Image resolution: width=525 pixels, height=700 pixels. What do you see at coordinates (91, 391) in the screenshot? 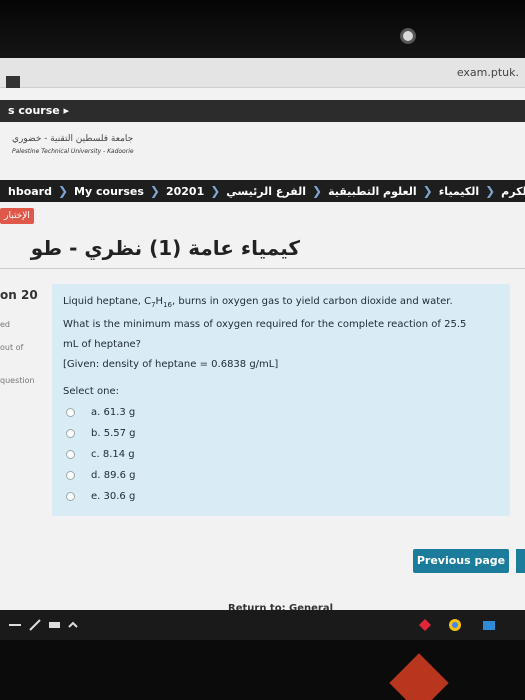
I see `select-one-label: Select one:` at bounding box center [91, 391].